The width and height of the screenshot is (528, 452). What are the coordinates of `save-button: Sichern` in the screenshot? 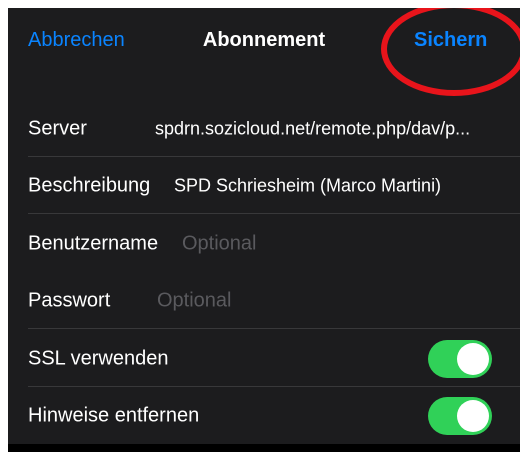 It's located at (450, 40).